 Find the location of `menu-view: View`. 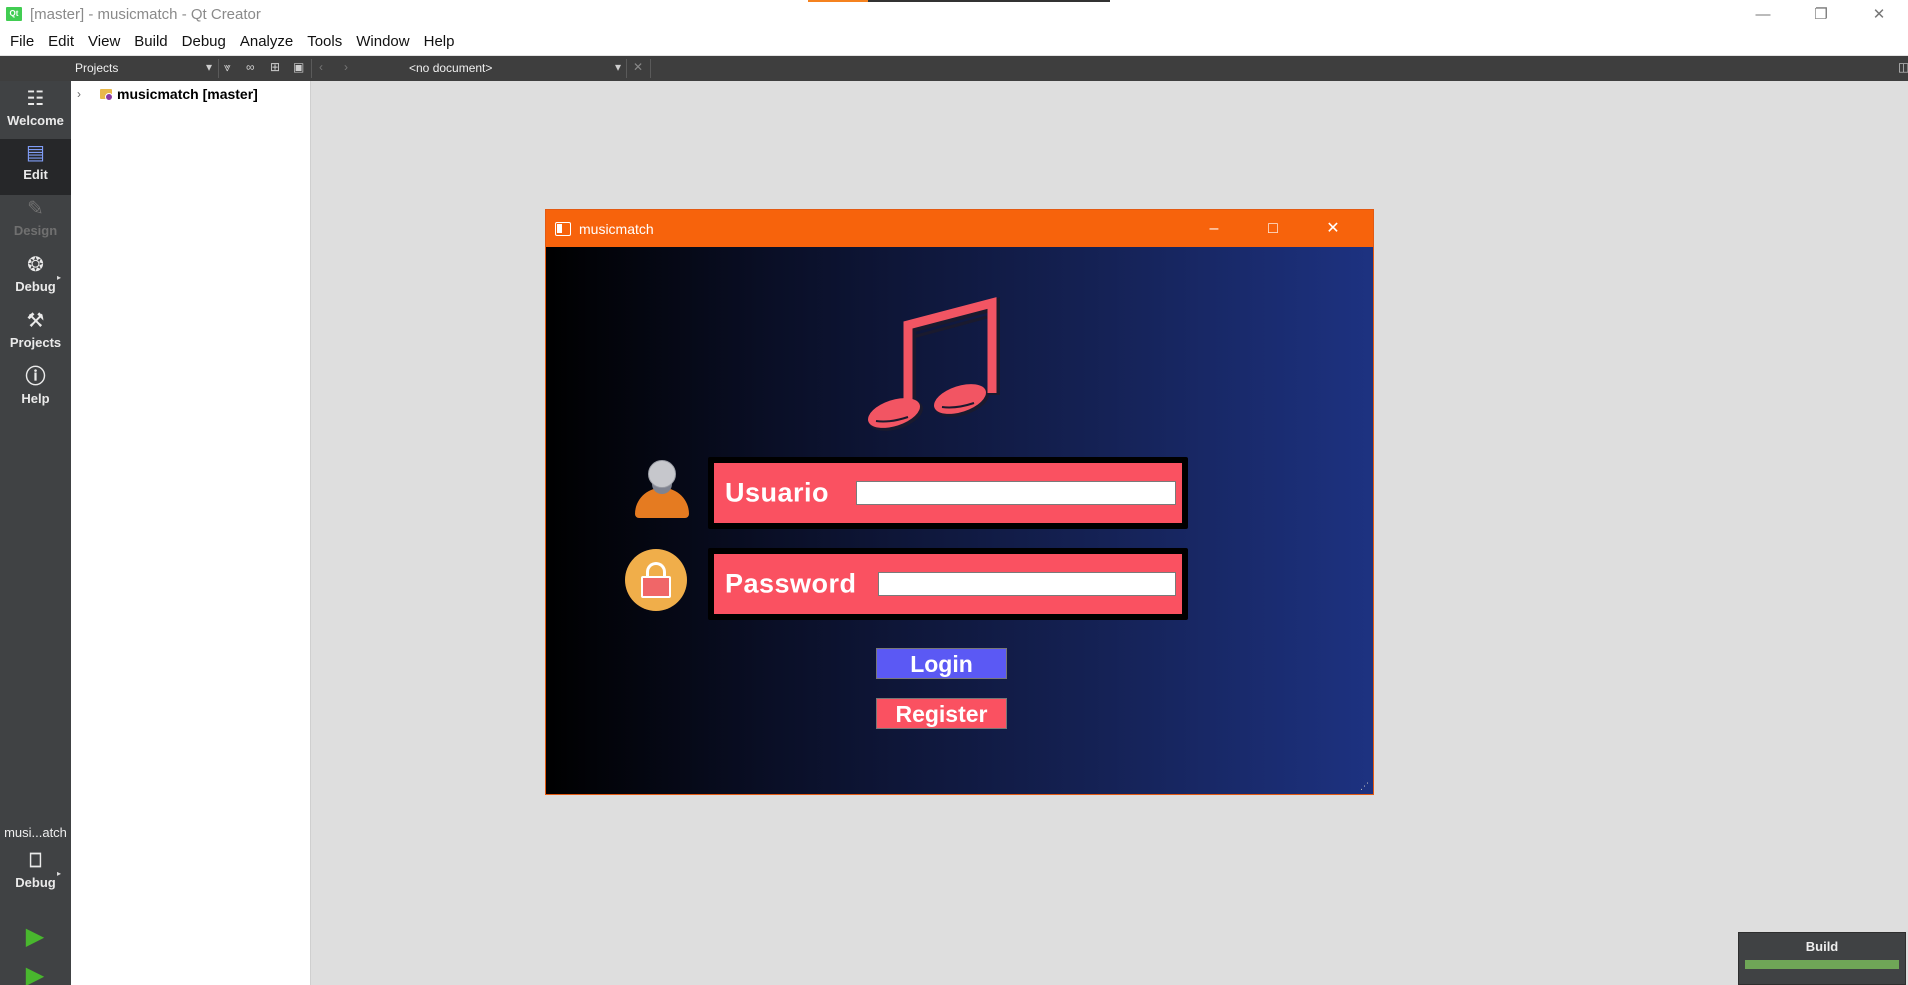

menu-view: View is located at coordinates (104, 41).